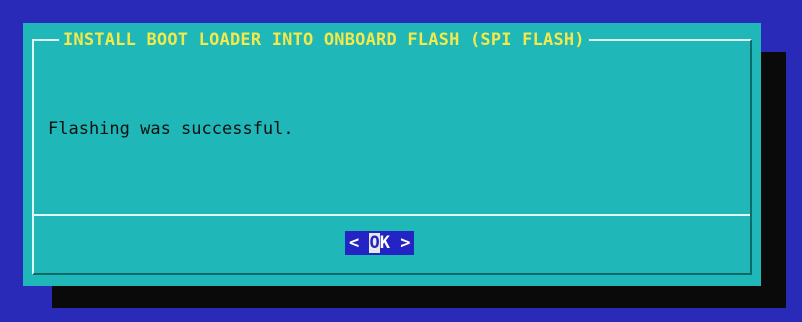 This screenshot has width=802, height=322. I want to click on ok-button-left-bracket: <, so click(359, 243).